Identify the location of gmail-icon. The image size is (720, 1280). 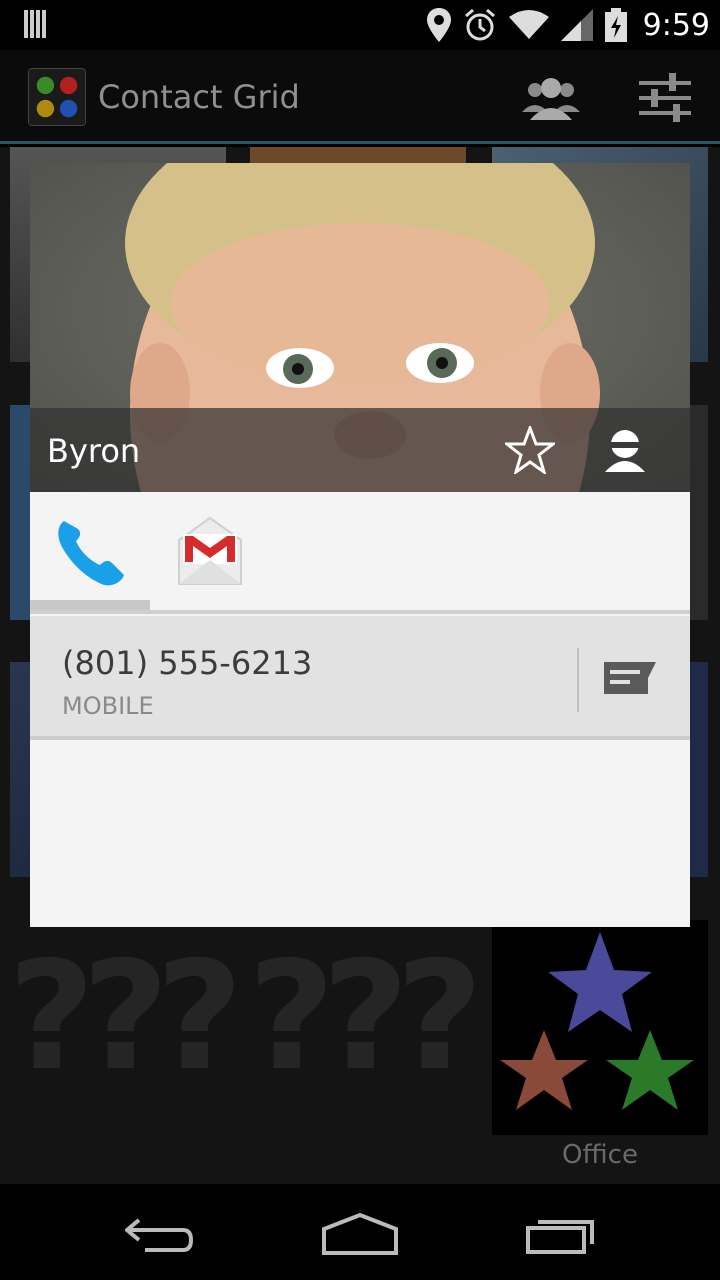
(210, 550).